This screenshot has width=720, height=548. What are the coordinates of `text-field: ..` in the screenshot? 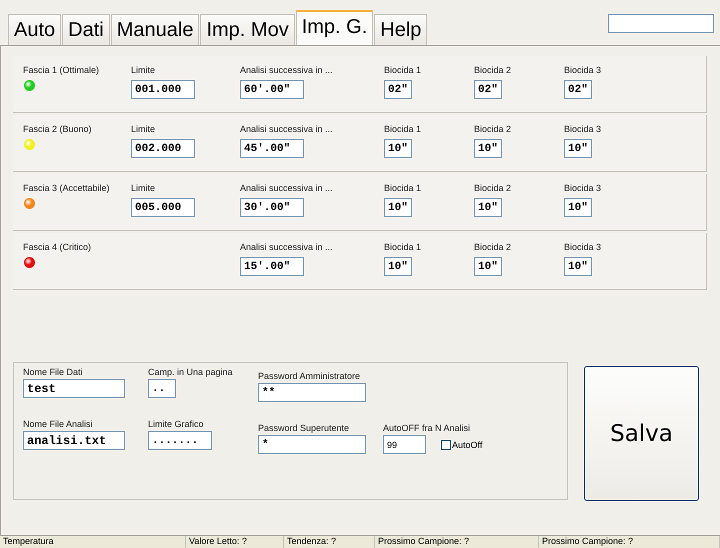 It's located at (162, 388).